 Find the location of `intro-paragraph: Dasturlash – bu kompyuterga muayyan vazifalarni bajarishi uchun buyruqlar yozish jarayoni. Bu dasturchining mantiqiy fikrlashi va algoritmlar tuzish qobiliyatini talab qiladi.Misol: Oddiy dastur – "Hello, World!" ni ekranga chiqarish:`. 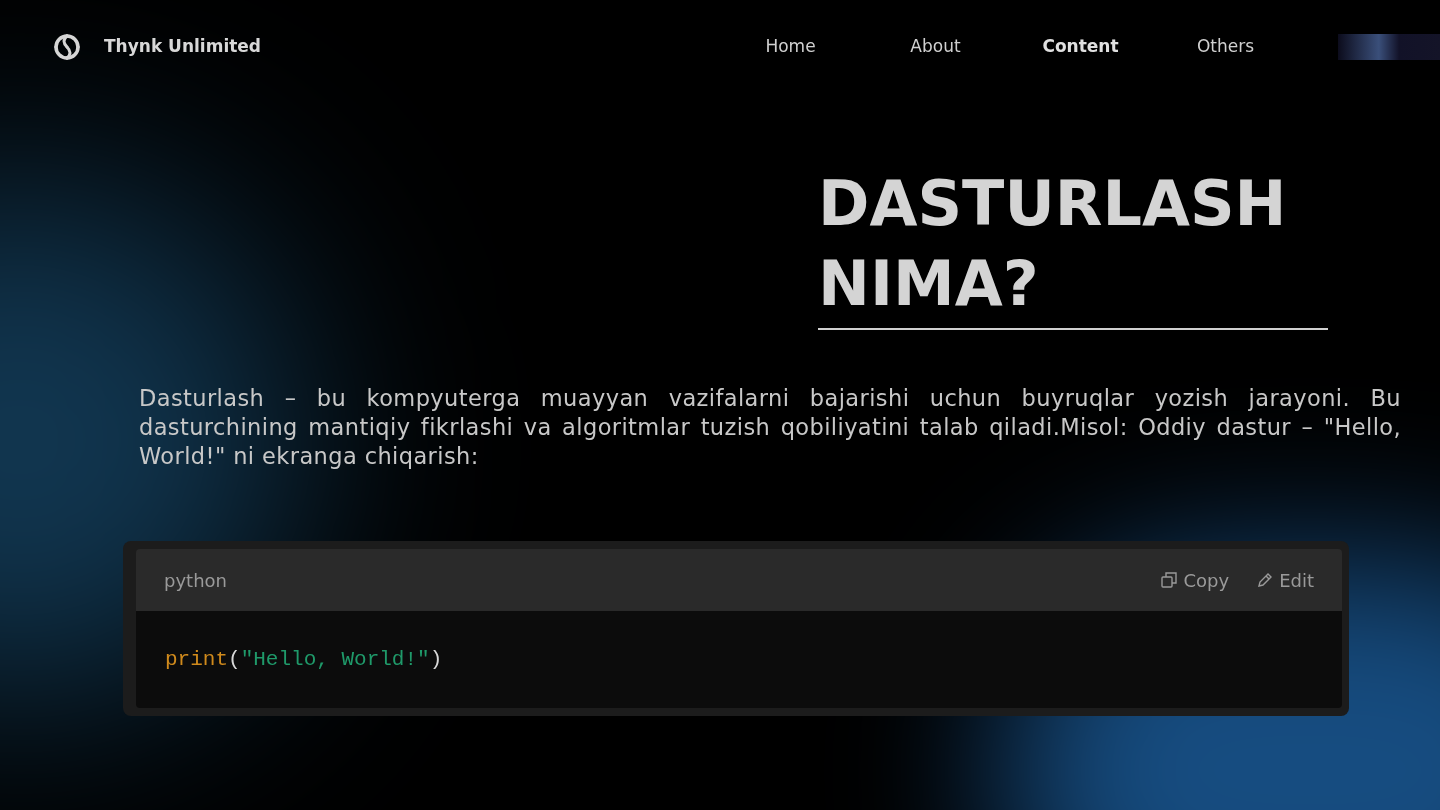

intro-paragraph: Dasturlash – bu kompyuterga muayyan vazifalarni bajarishi uchun buyruqlar yozish jarayoni. Bu dasturchining mantiqiy fikrlashi va algoritmlar tuzish qobiliyatini talab qiladi.Misol: Oddiy dastur – "Hello, World!" ni ekranga chiqarish: is located at coordinates (770, 427).